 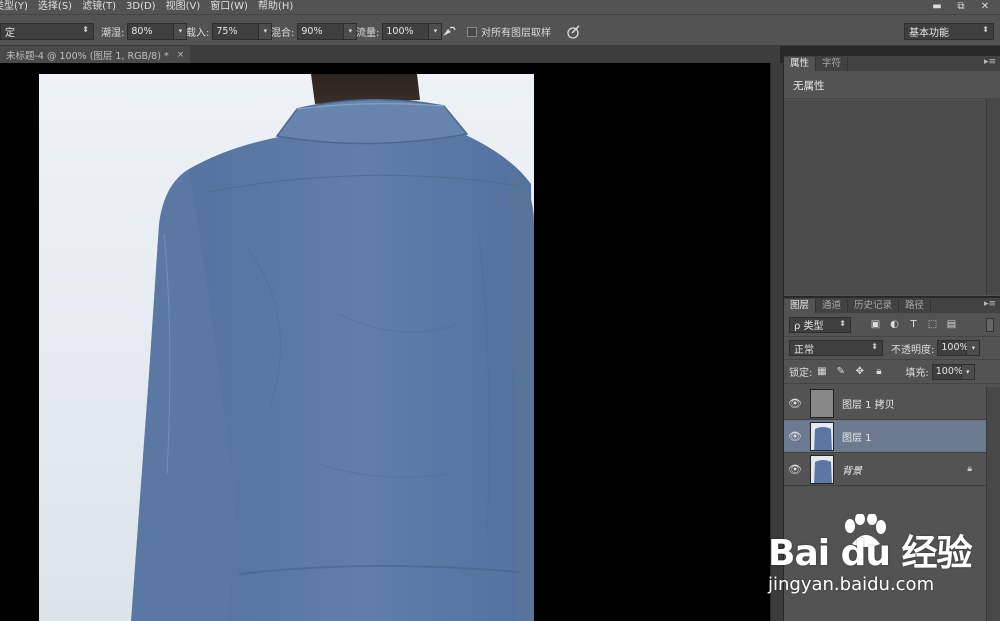 What do you see at coordinates (852, 471) in the screenshot?
I see `layer-name: 背景` at bounding box center [852, 471].